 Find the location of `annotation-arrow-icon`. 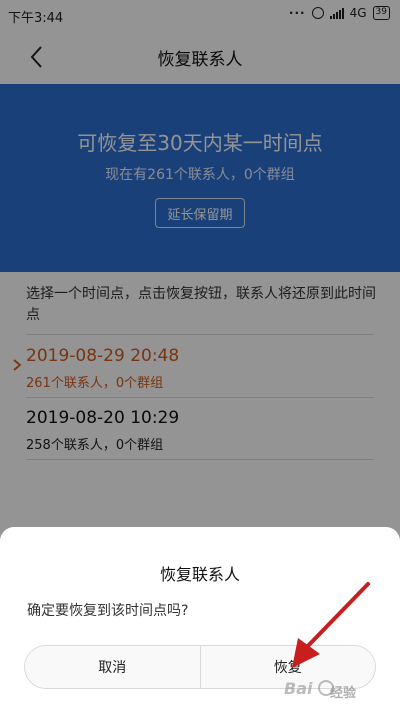

annotation-arrow-icon is located at coordinates (331, 625).